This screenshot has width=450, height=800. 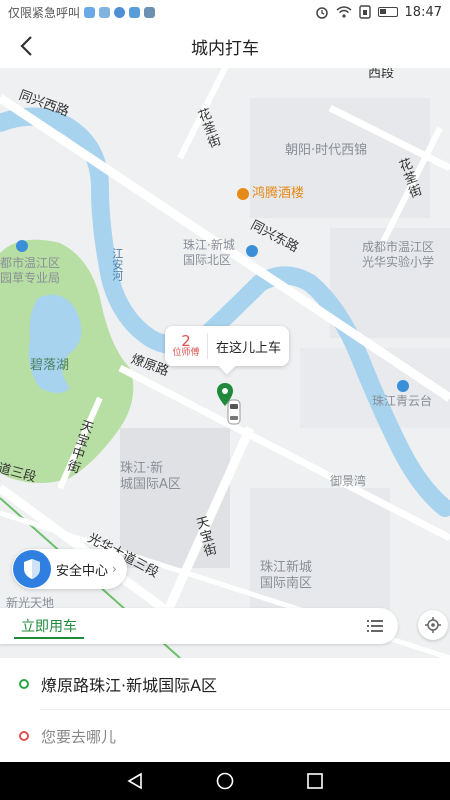 I want to click on back-button, so click(x=26, y=46).